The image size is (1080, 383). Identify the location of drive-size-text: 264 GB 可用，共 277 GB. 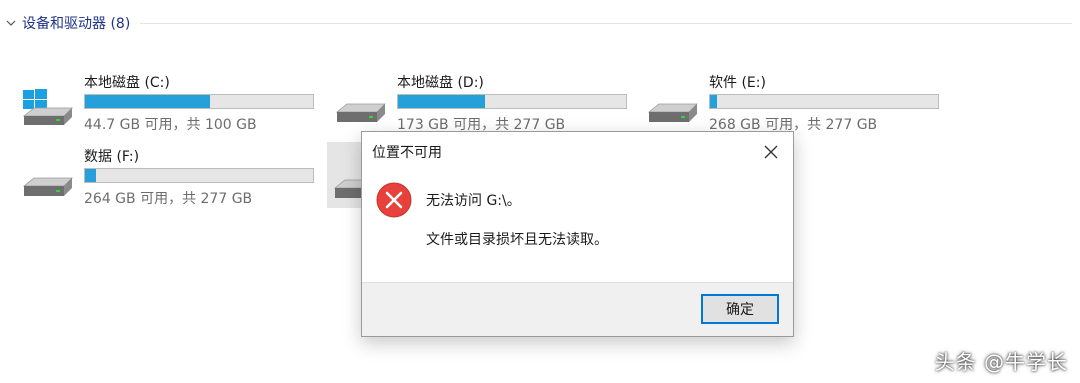
(168, 199).